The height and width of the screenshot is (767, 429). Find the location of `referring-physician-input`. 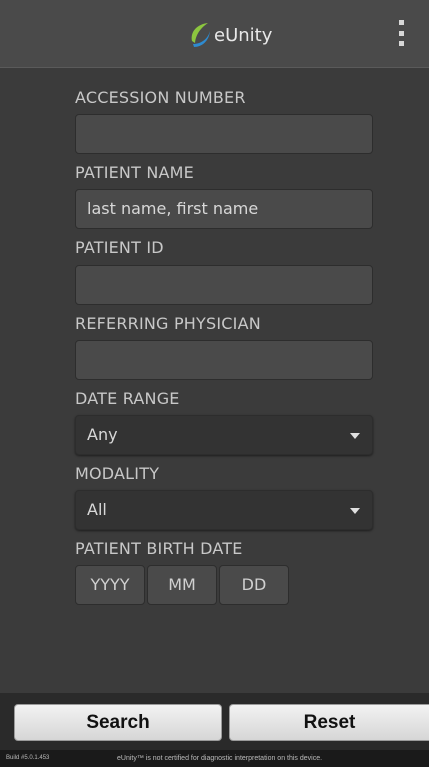

referring-physician-input is located at coordinates (224, 360).